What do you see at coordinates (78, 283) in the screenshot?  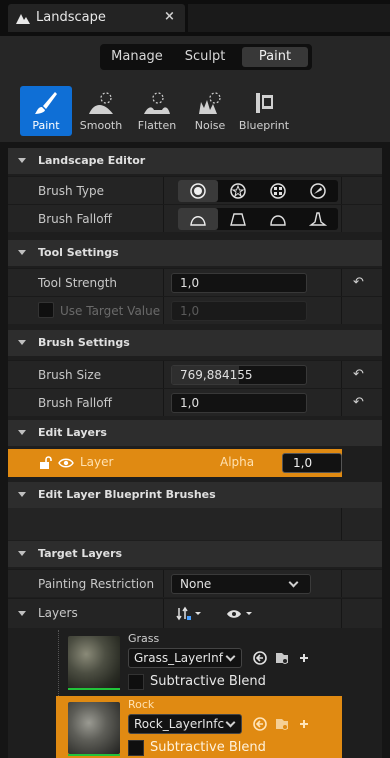 I see `tool-strength-label: Tool Strength` at bounding box center [78, 283].